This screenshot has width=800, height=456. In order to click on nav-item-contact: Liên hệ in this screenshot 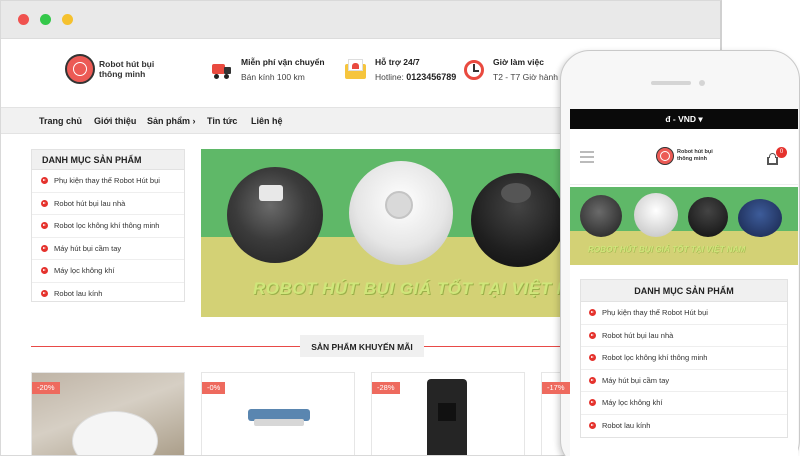, I will do `click(267, 121)`.